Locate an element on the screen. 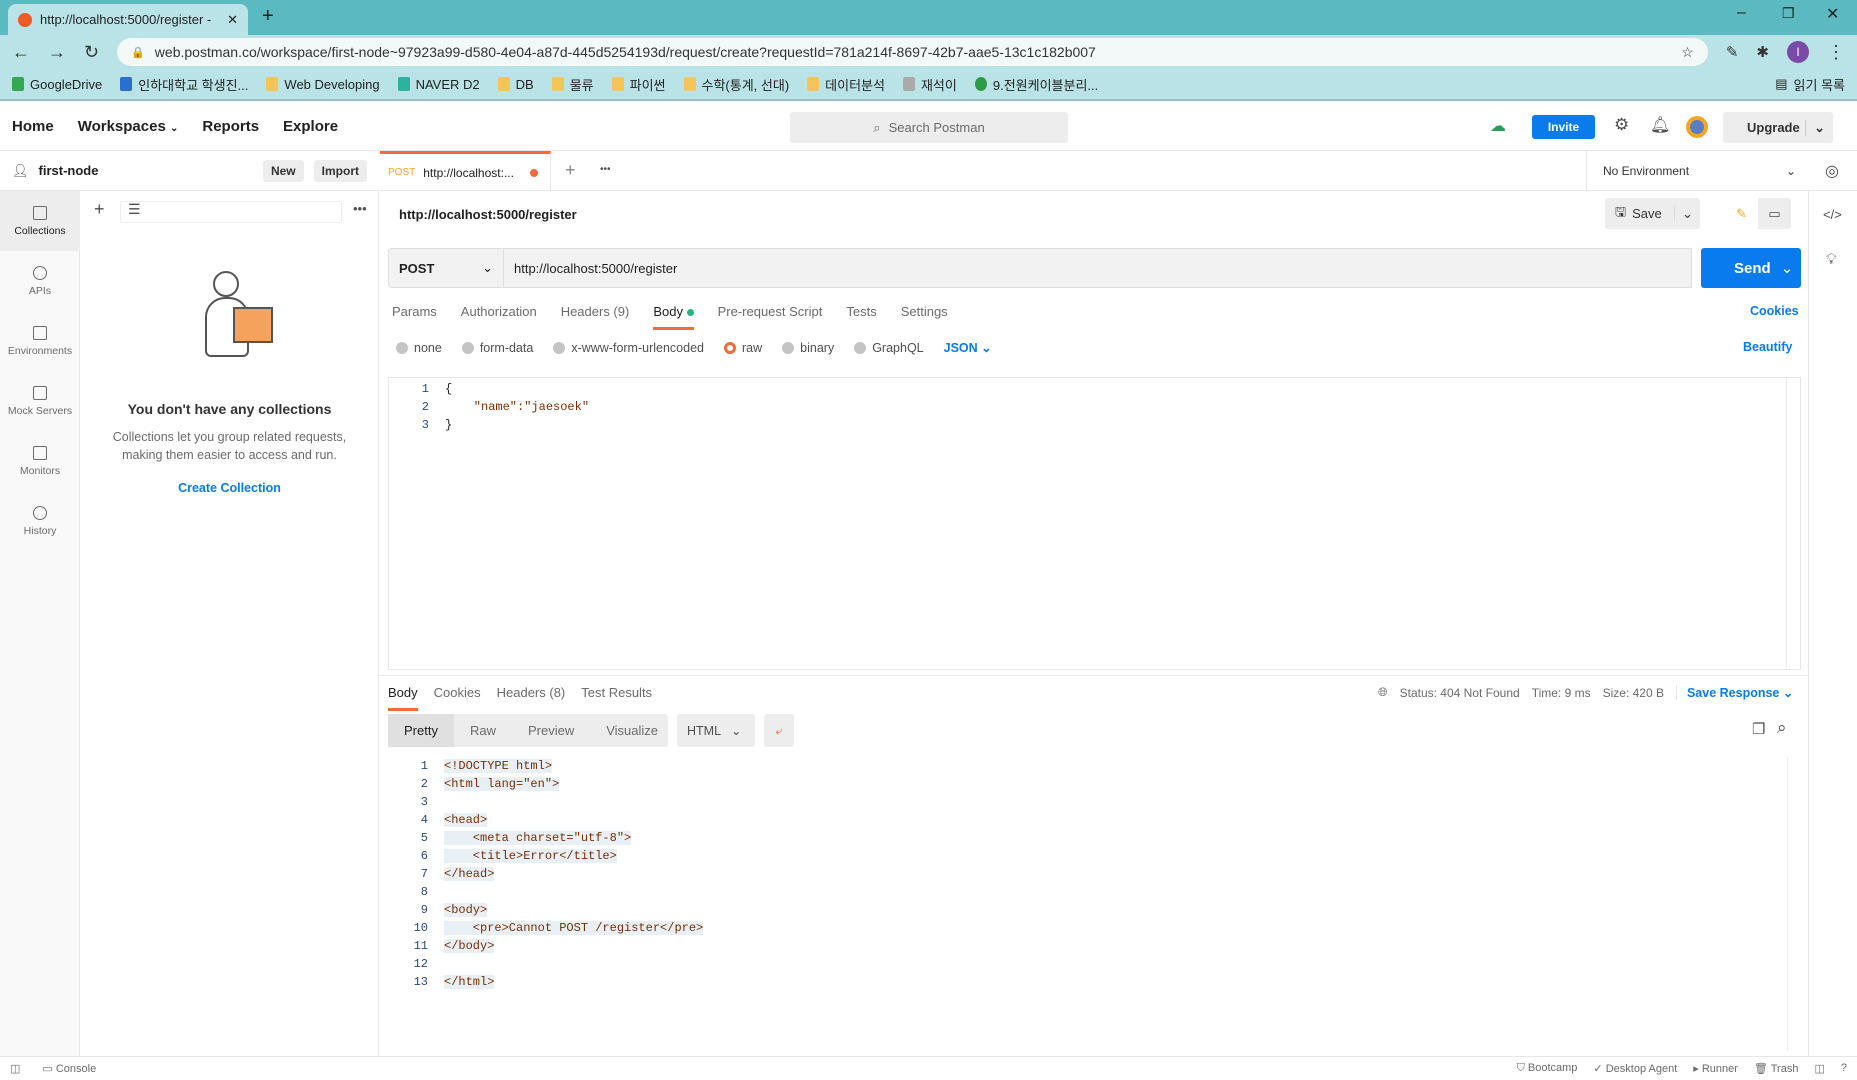  profile-avatar: I is located at coordinates (1798, 52).